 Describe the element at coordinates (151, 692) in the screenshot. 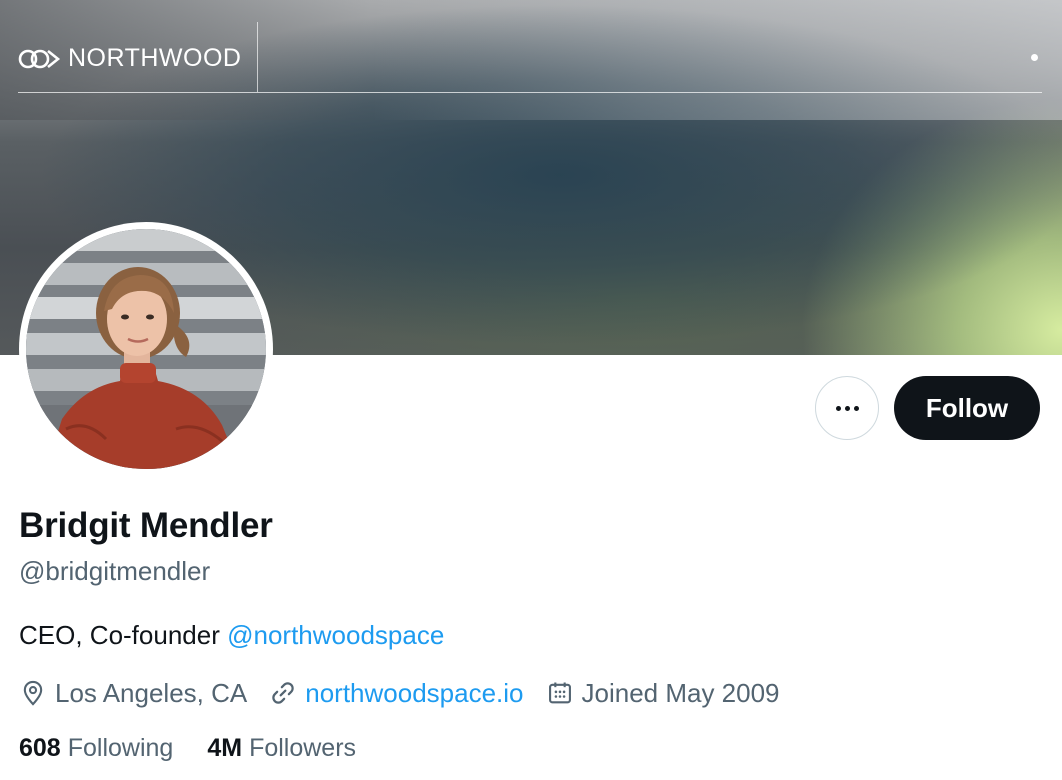

I see `location-text: Los Angeles, CA` at that location.